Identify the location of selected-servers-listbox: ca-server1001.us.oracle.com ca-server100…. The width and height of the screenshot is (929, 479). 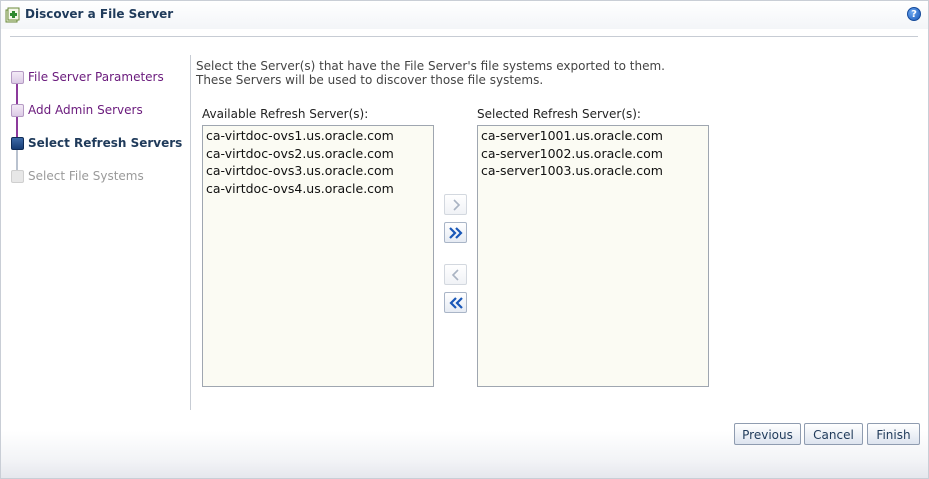
(593, 256).